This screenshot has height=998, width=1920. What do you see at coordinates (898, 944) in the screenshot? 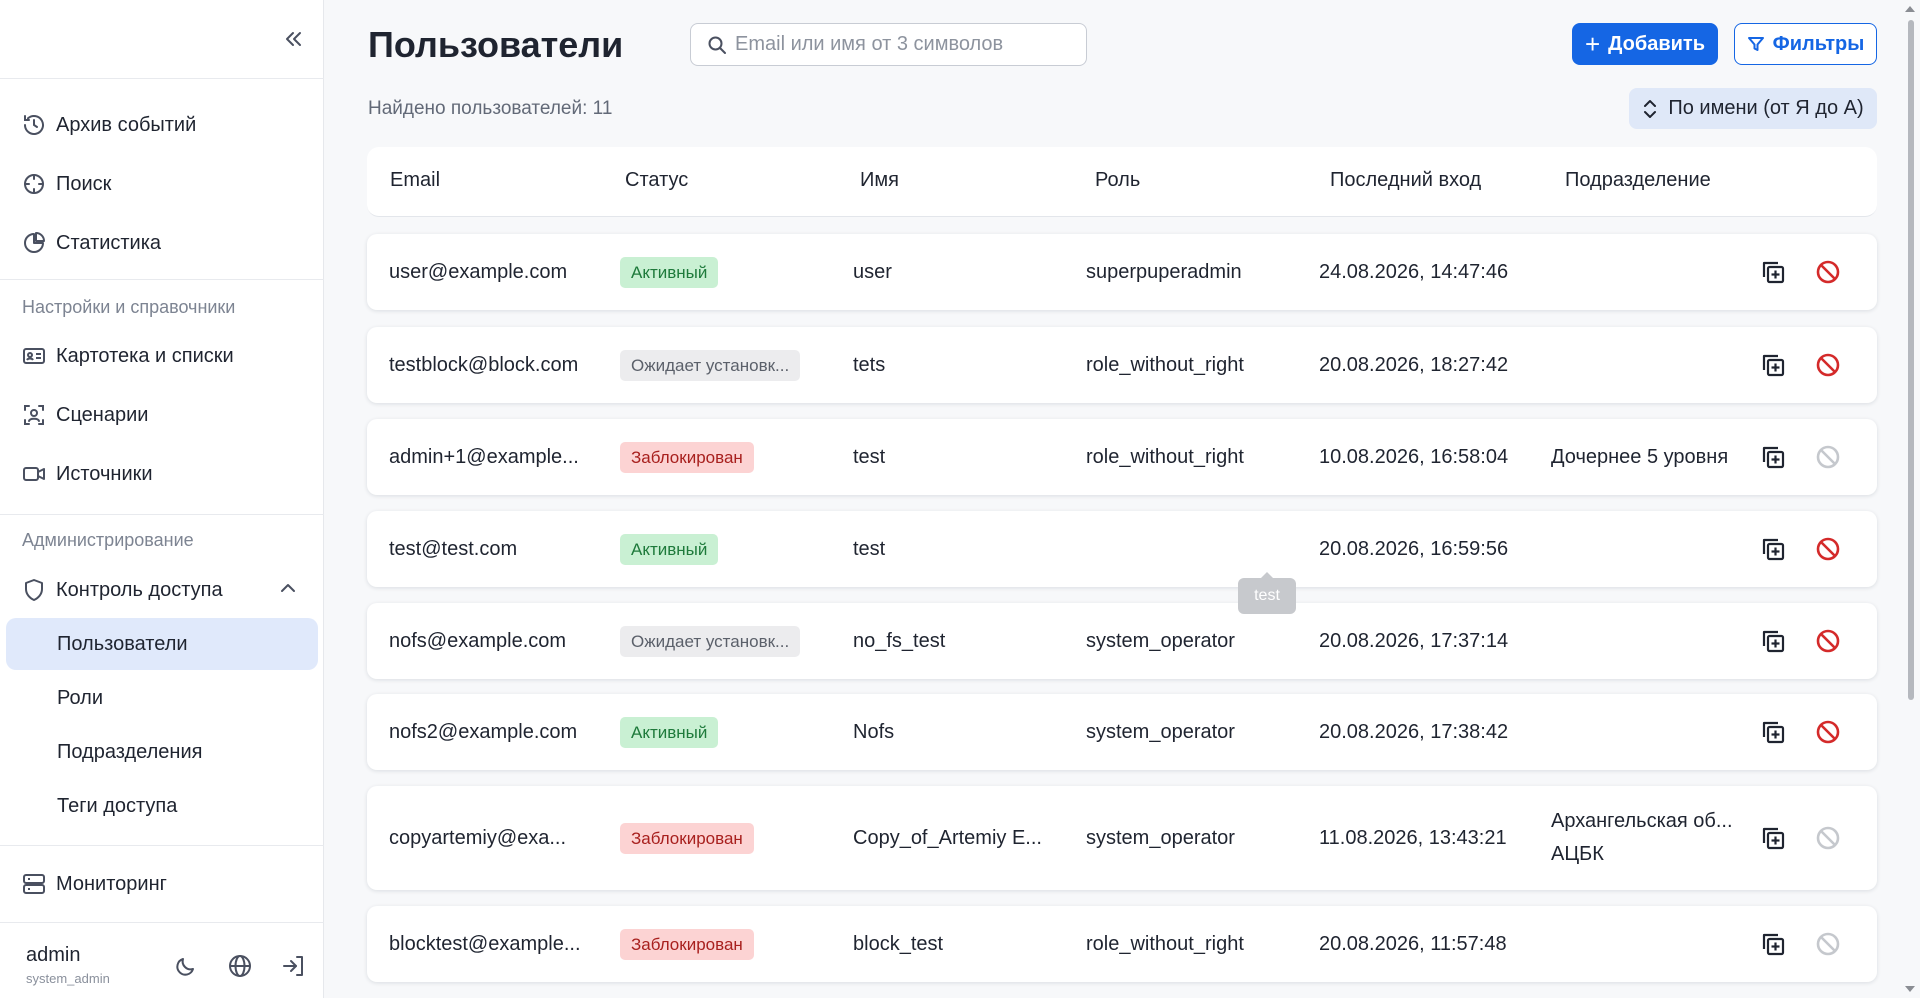
I see `cell-name: block_test` at bounding box center [898, 944].